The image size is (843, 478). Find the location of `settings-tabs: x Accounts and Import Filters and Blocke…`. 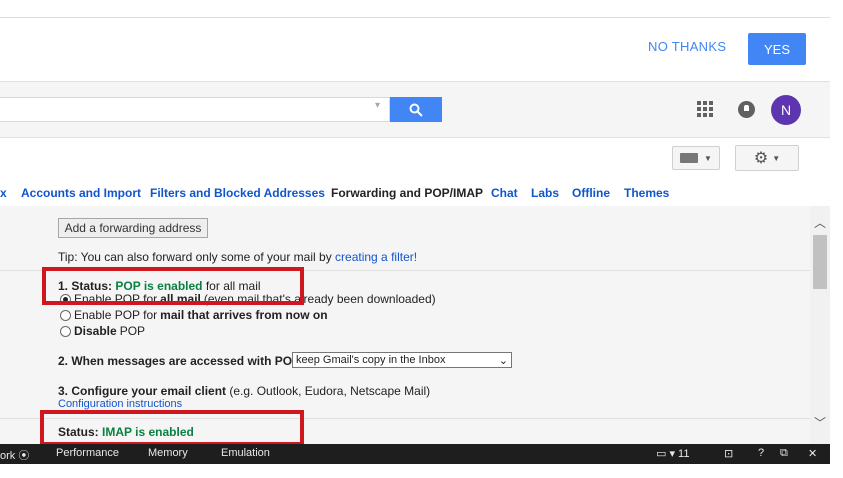

settings-tabs: x Accounts and Import Filters and Blocke… is located at coordinates (415, 196).